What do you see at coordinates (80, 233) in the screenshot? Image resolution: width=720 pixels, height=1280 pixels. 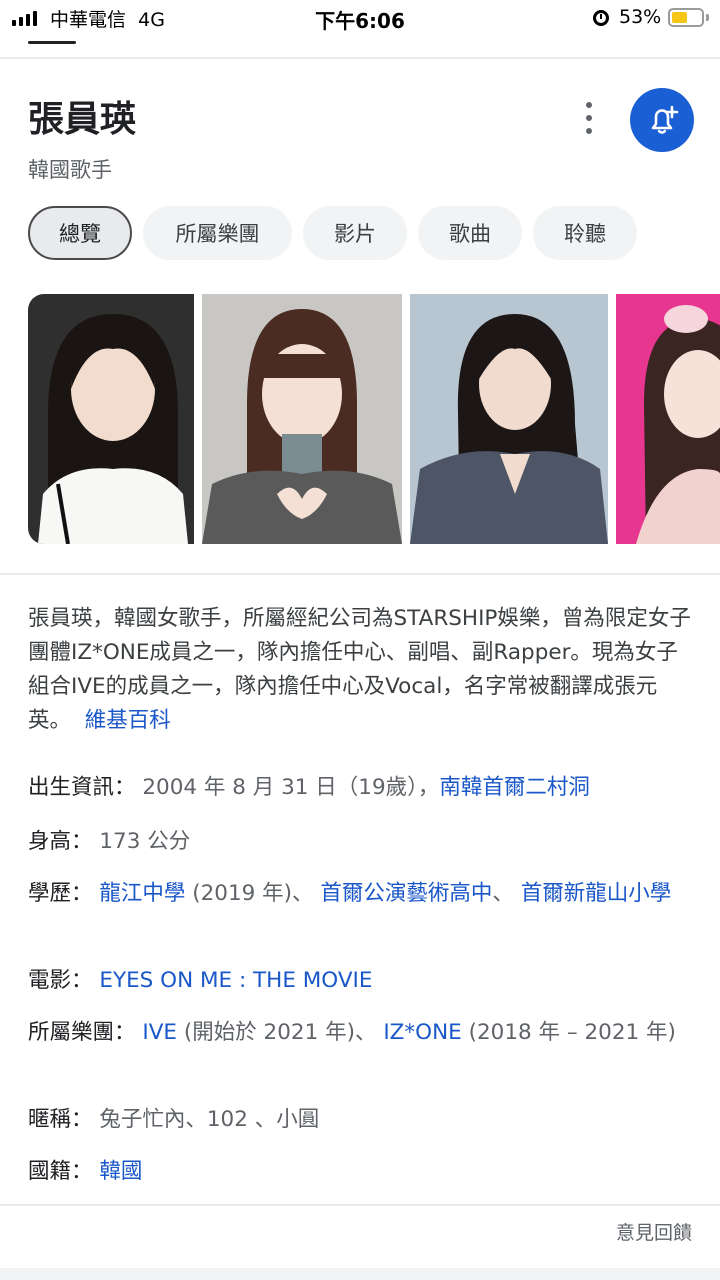 I see `tab-overview: 總覽` at bounding box center [80, 233].